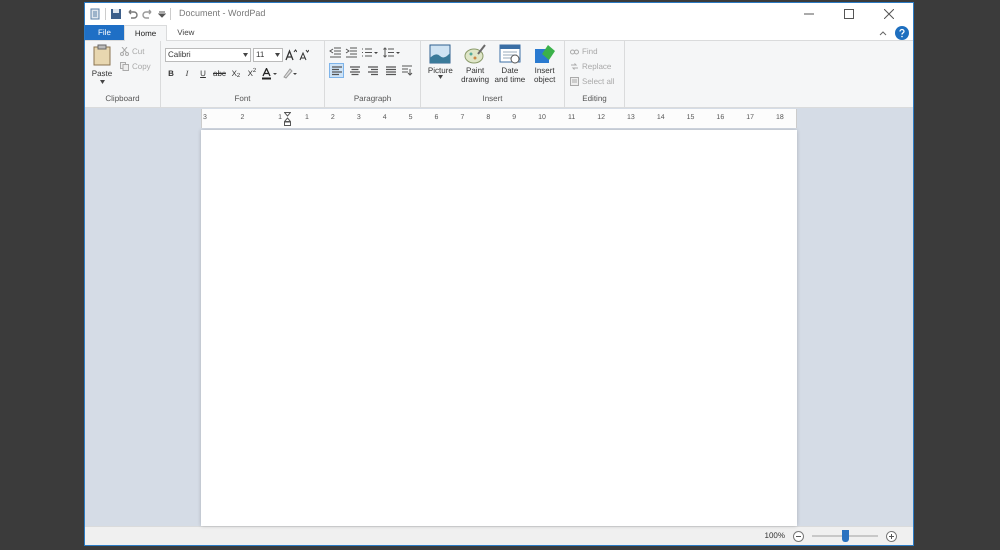  I want to click on group-label: Editing, so click(594, 99).